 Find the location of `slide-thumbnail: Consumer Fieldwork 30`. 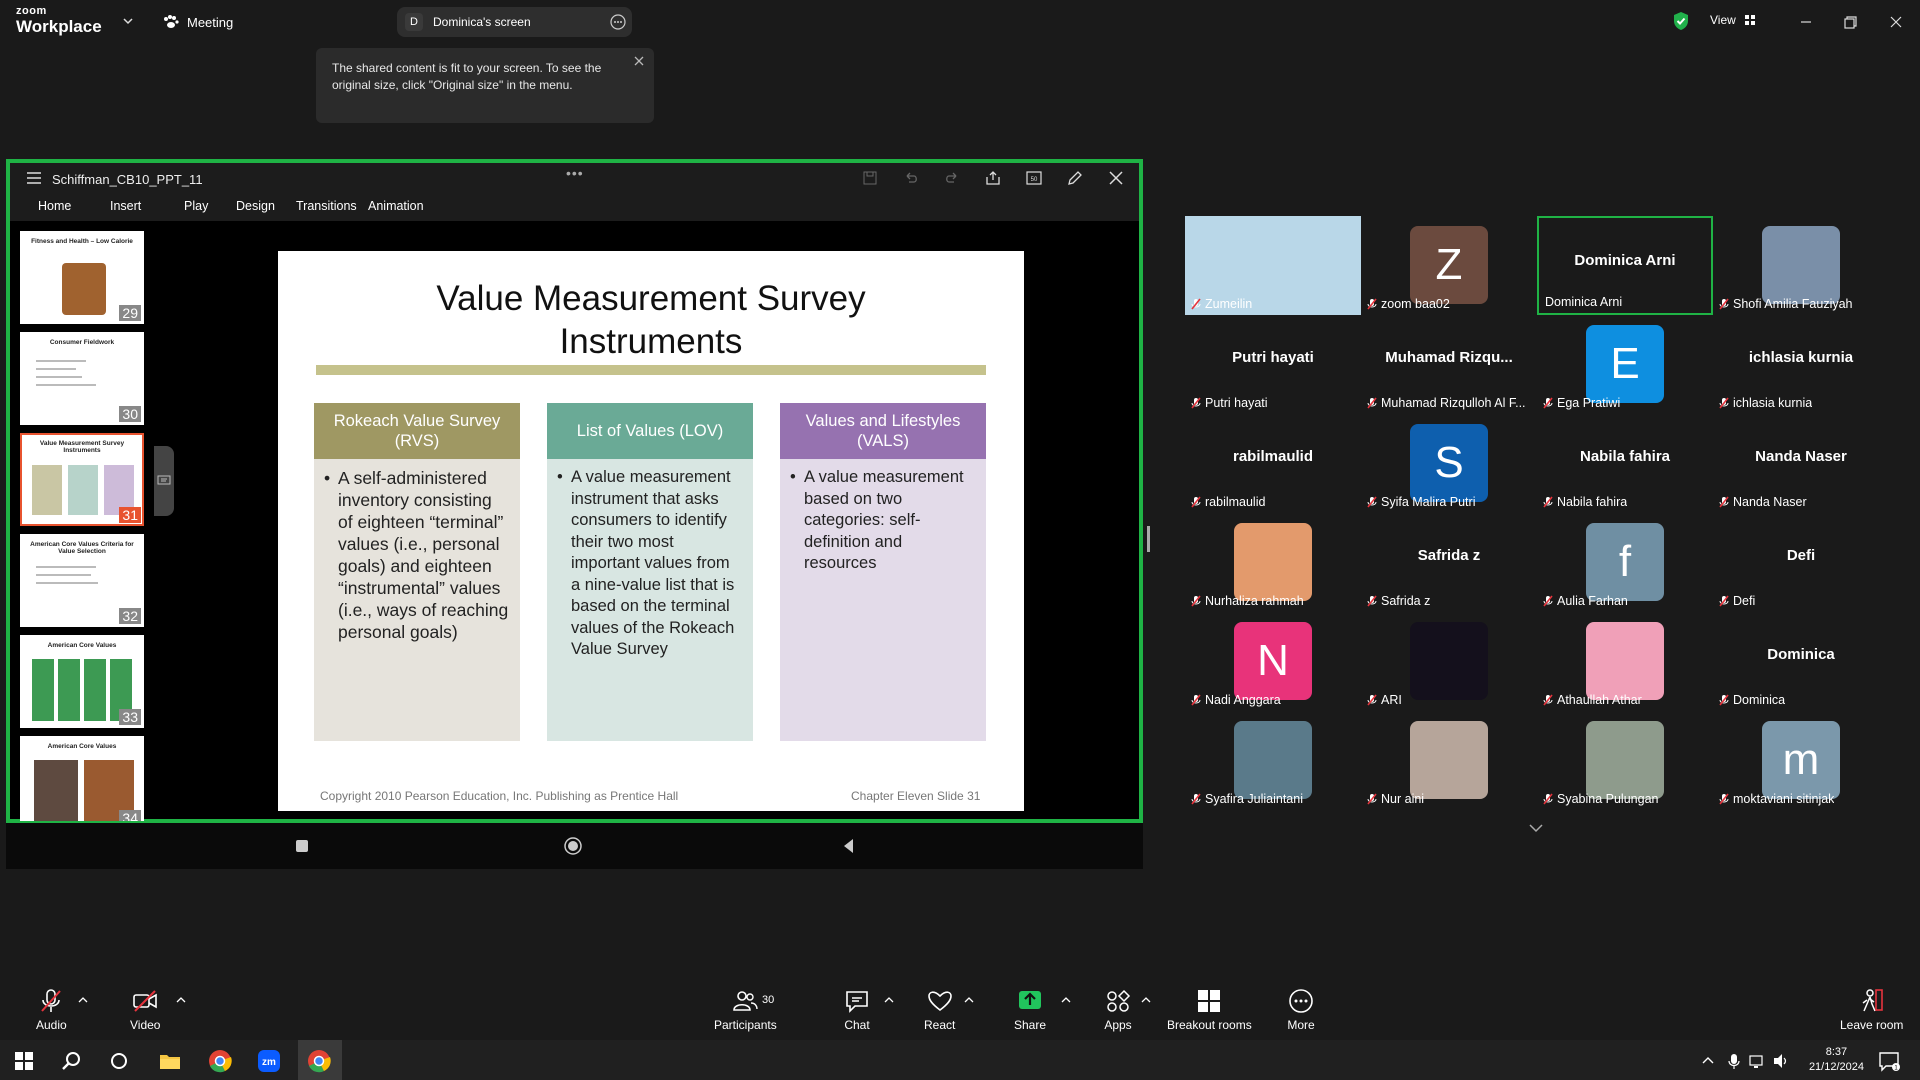

slide-thumbnail: Consumer Fieldwork 30 is located at coordinates (82, 378).